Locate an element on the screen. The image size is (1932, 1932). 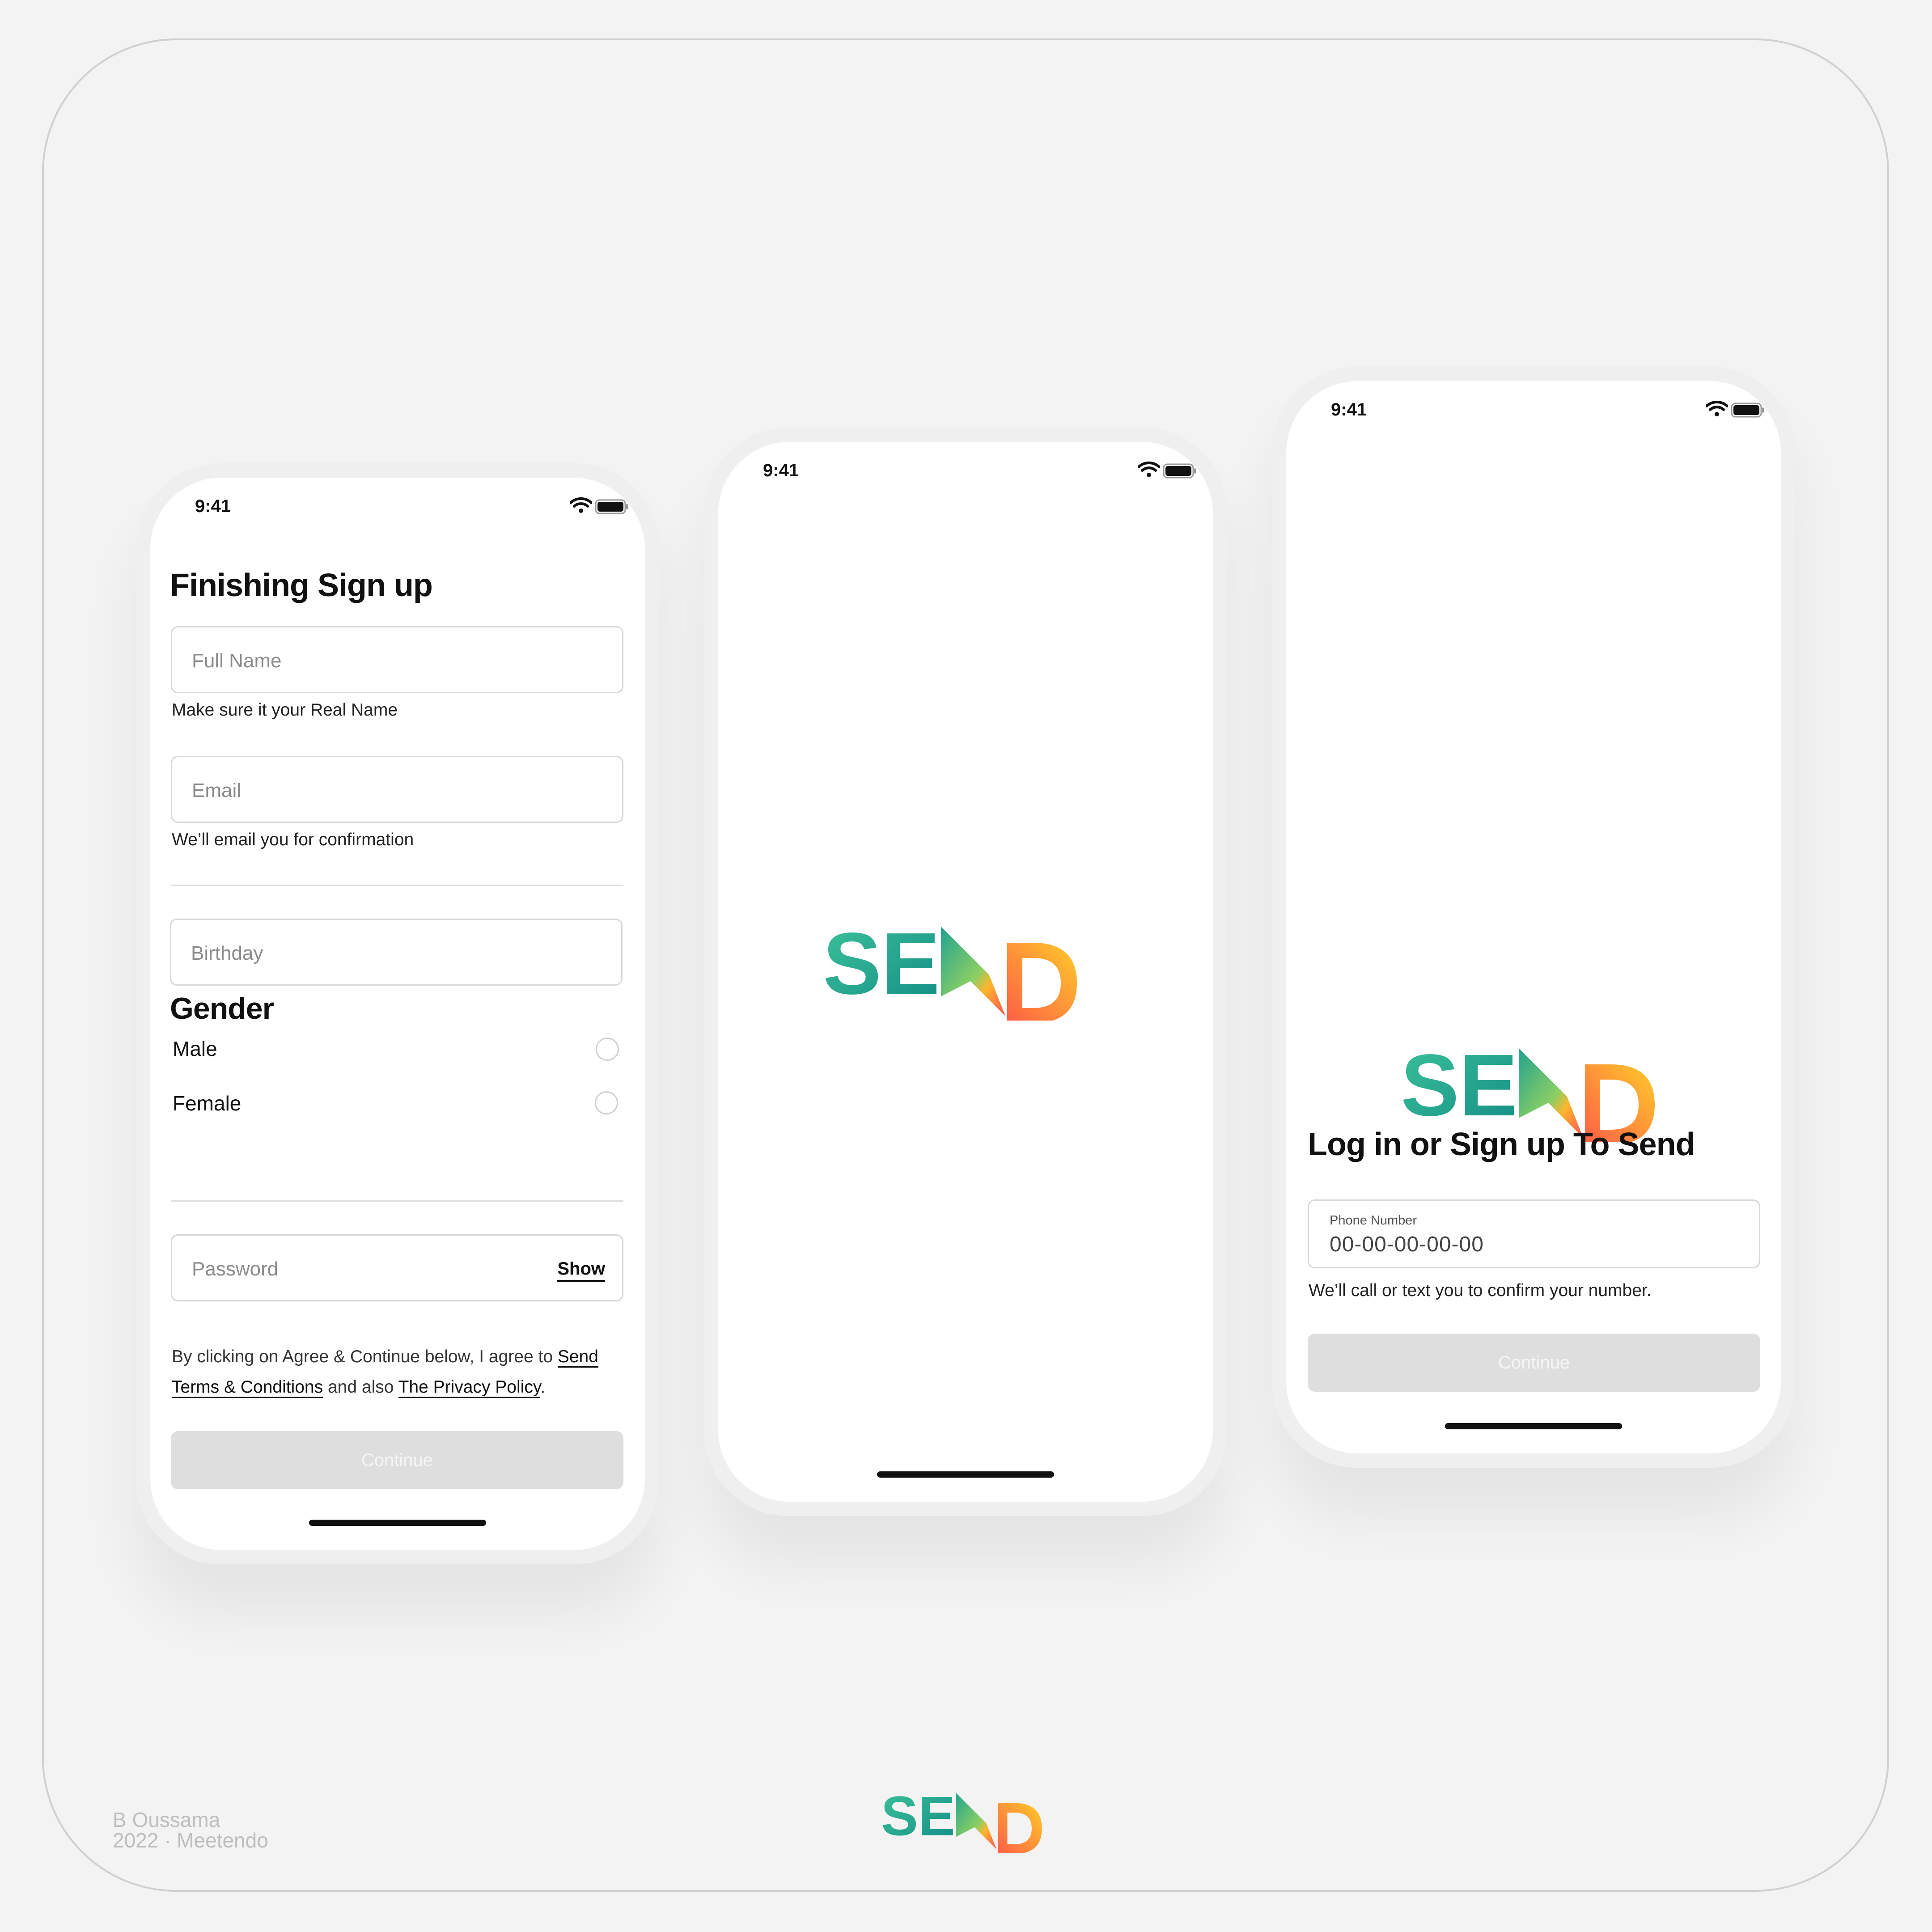
privacy-policy-link: The Privacy Policy is located at coordinates (469, 1387).